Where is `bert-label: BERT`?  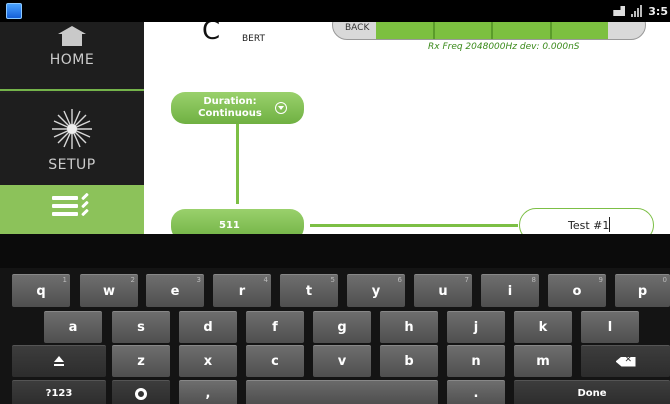
bert-label: BERT is located at coordinates (253, 39).